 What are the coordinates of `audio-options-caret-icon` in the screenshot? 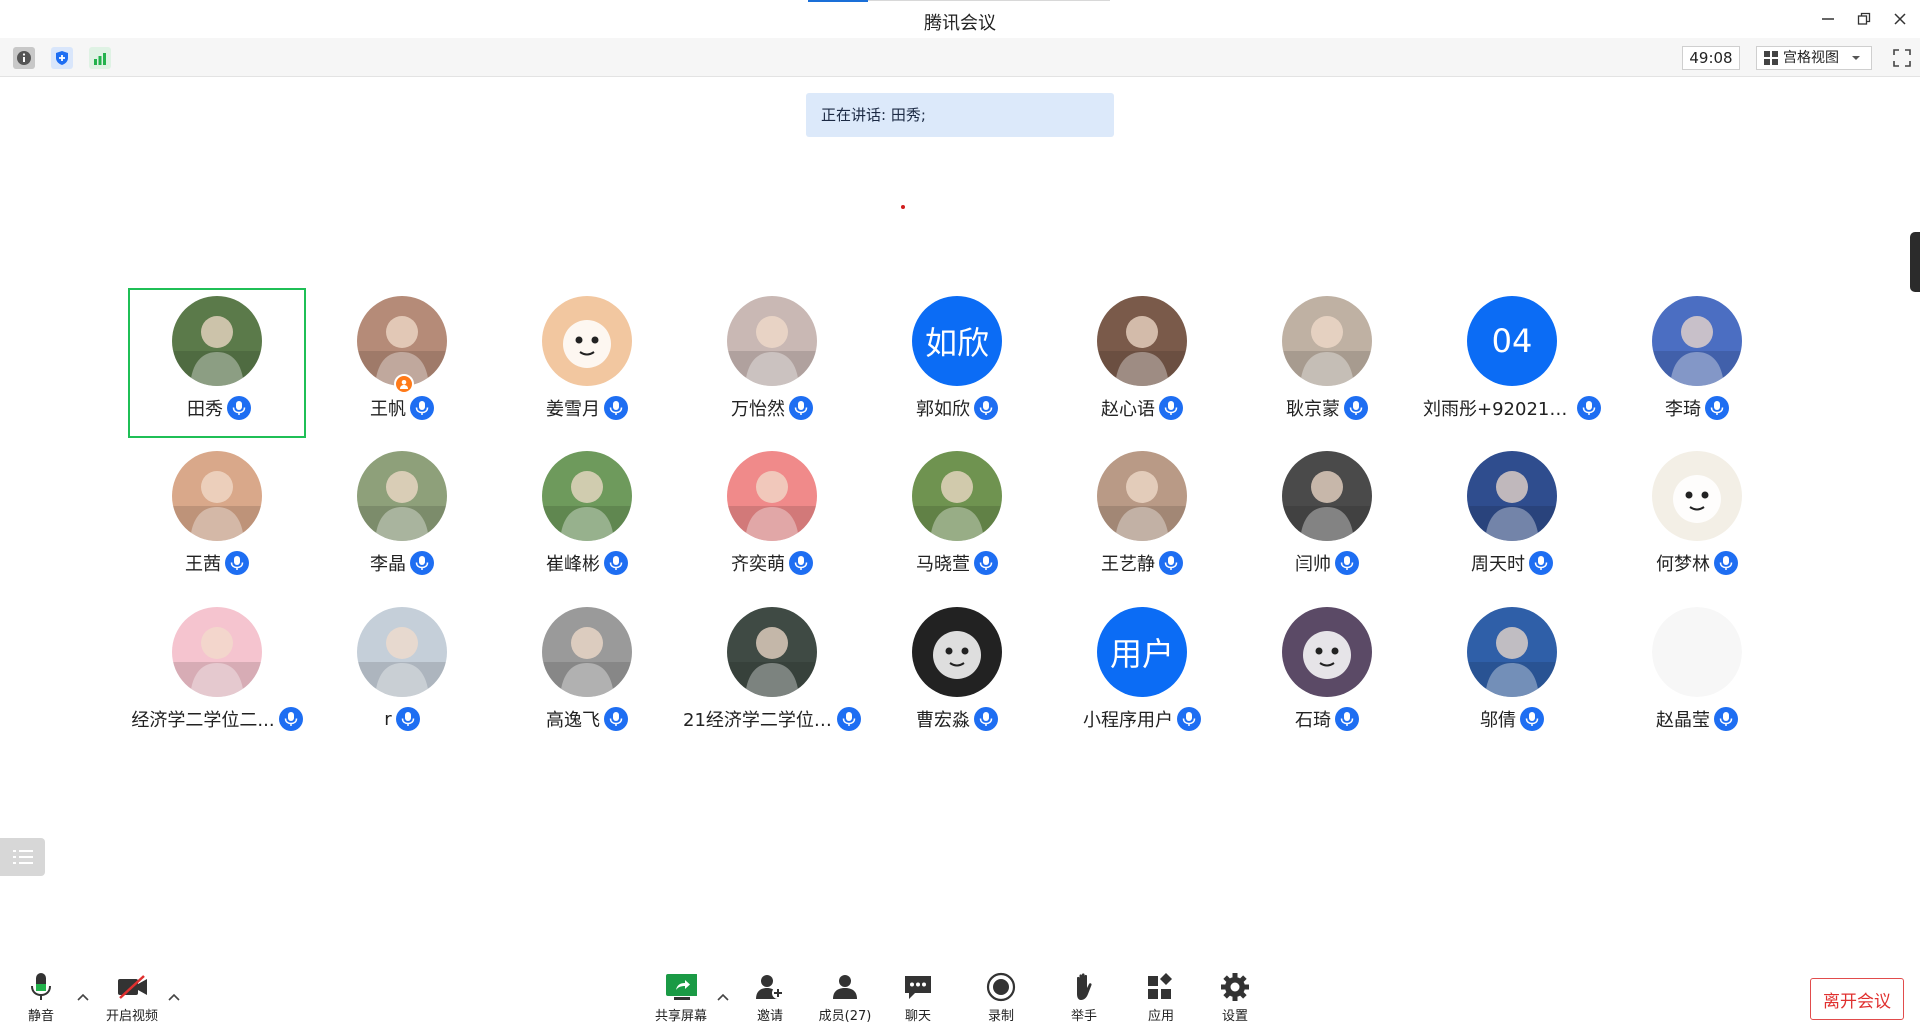 It's located at (83, 997).